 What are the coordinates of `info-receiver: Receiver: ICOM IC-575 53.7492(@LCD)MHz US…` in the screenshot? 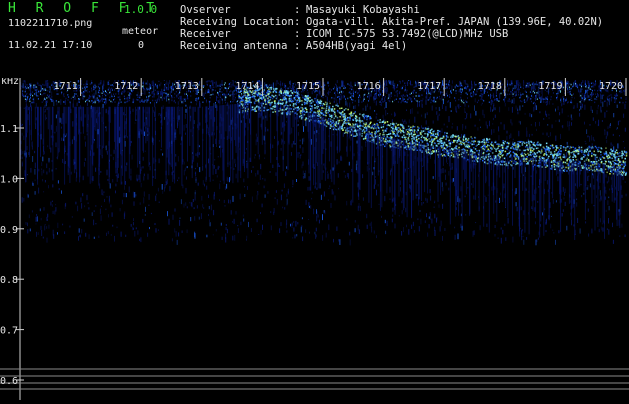 It's located at (344, 34).